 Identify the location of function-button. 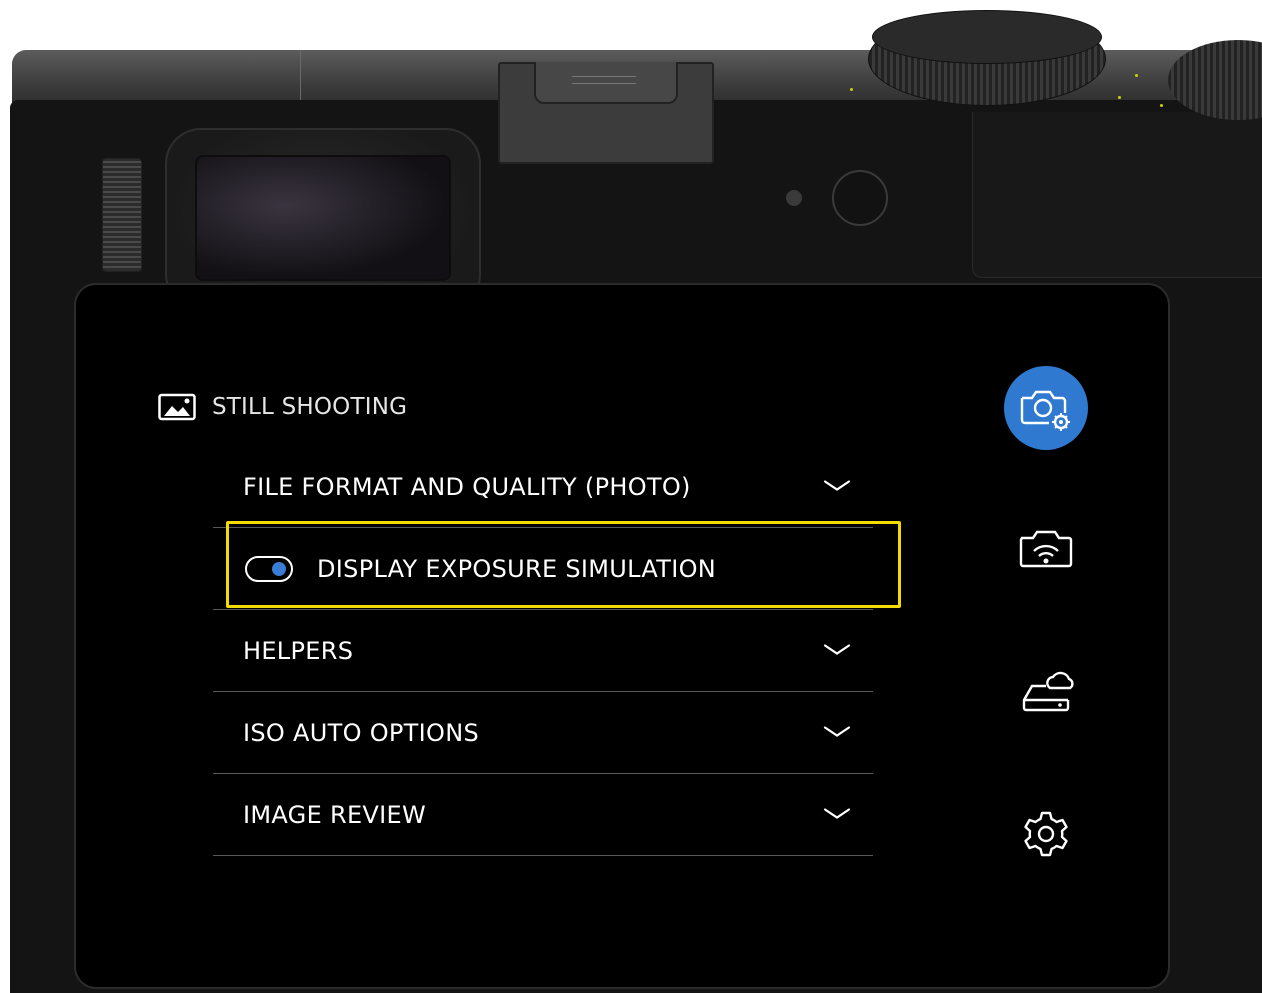
(860, 198).